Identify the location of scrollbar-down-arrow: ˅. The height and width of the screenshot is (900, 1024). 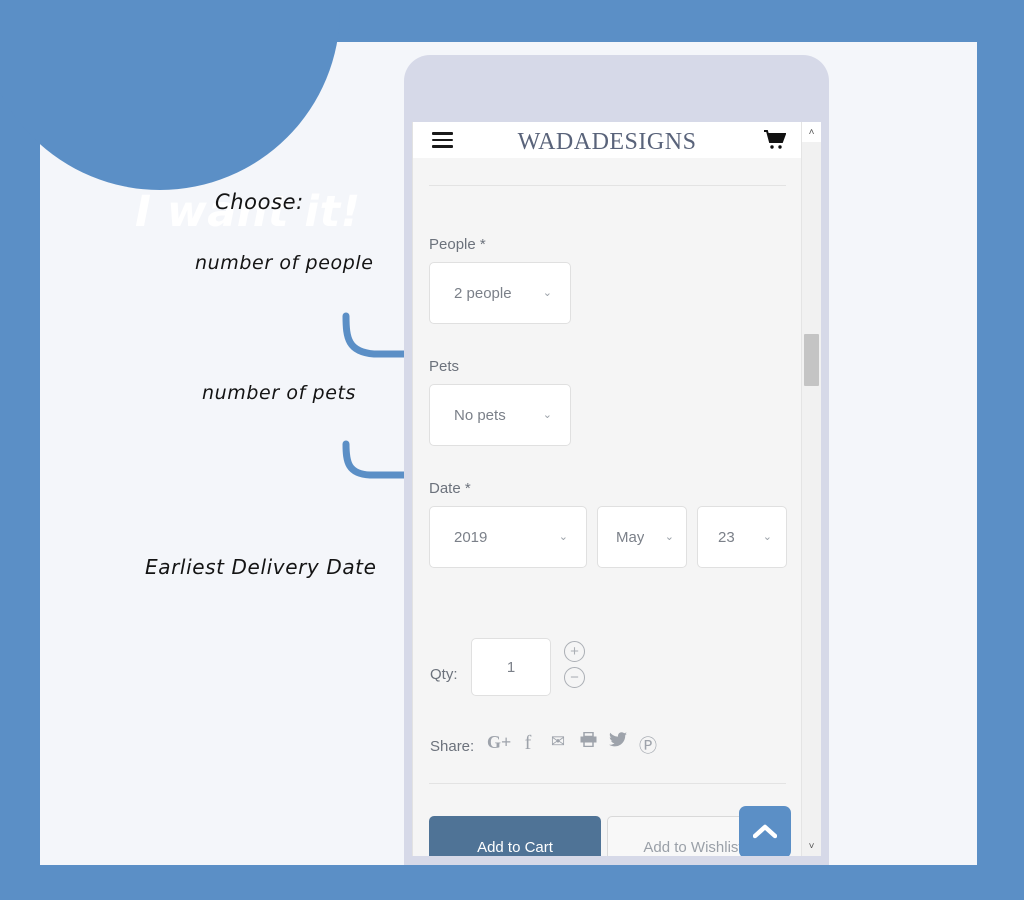
(811, 846).